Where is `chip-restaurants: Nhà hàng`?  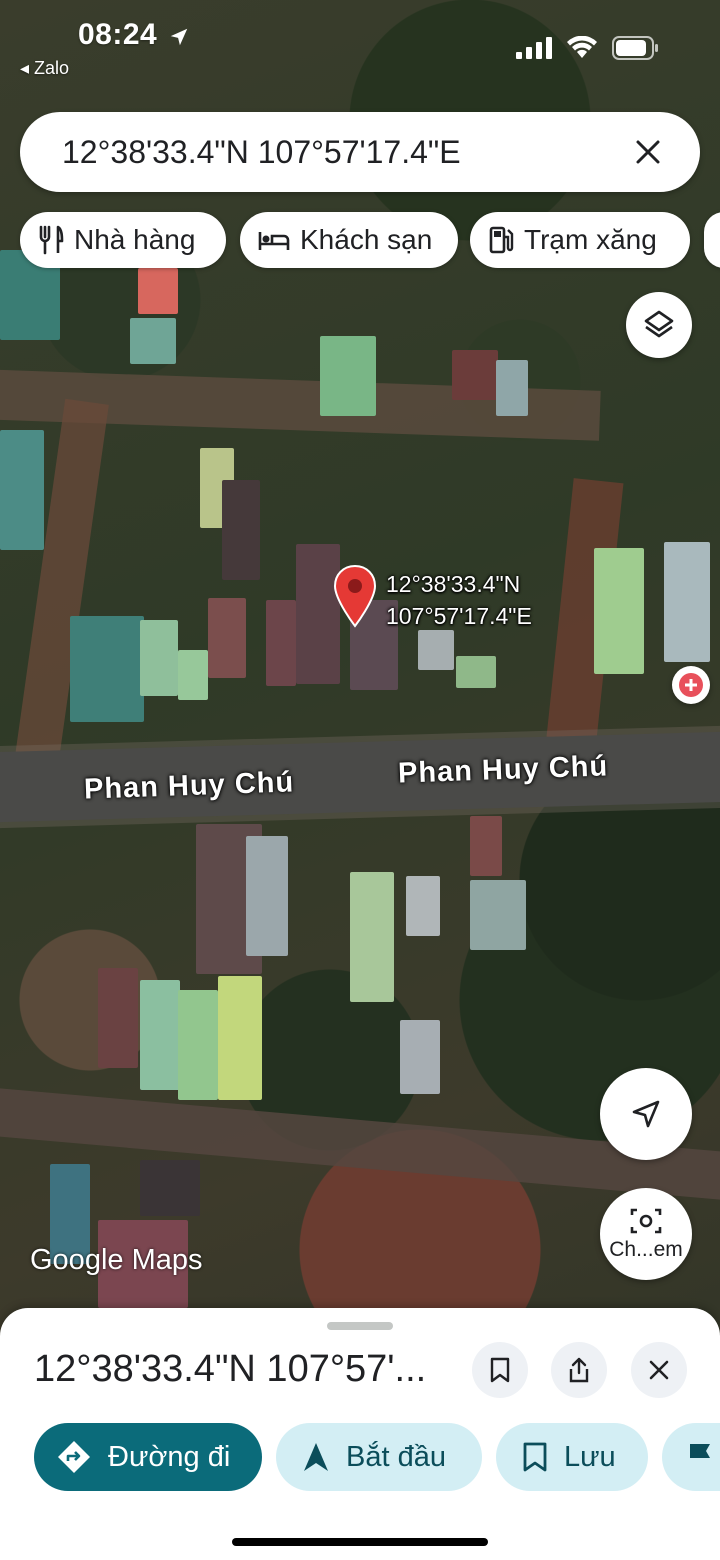 chip-restaurants: Nhà hàng is located at coordinates (123, 240).